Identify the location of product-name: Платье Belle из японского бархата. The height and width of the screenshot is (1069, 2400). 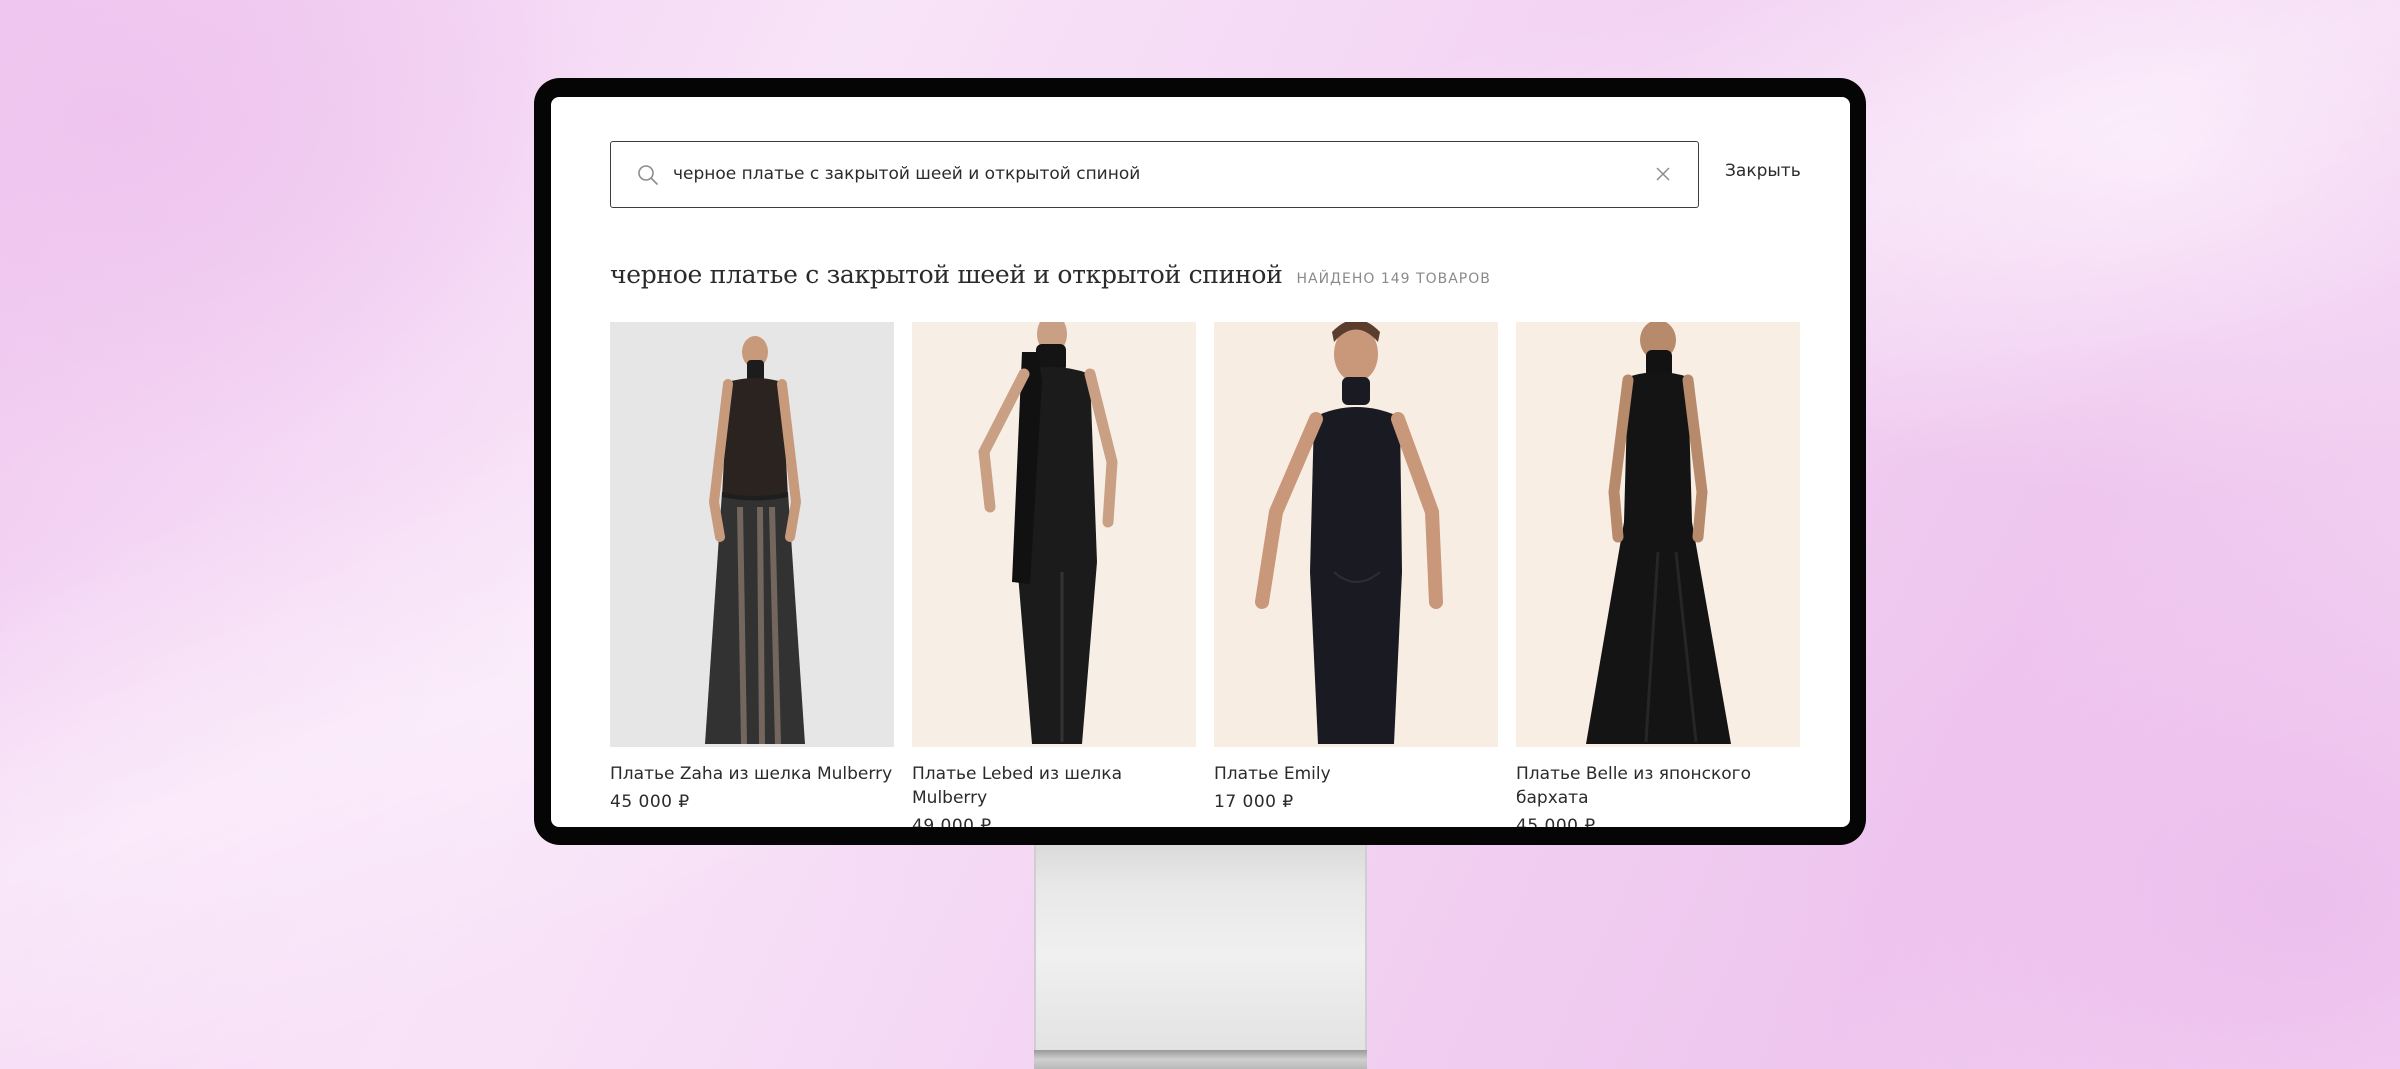
(1658, 786).